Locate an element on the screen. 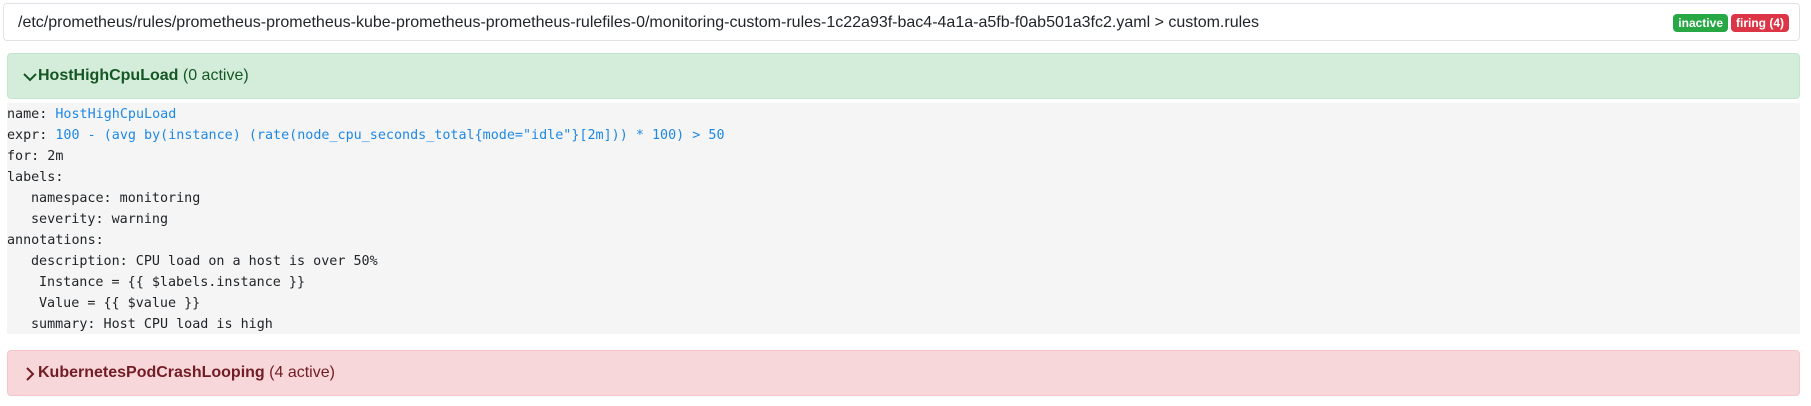 The height and width of the screenshot is (406, 1811). rule-annotations-key: annotations: is located at coordinates (55, 240).